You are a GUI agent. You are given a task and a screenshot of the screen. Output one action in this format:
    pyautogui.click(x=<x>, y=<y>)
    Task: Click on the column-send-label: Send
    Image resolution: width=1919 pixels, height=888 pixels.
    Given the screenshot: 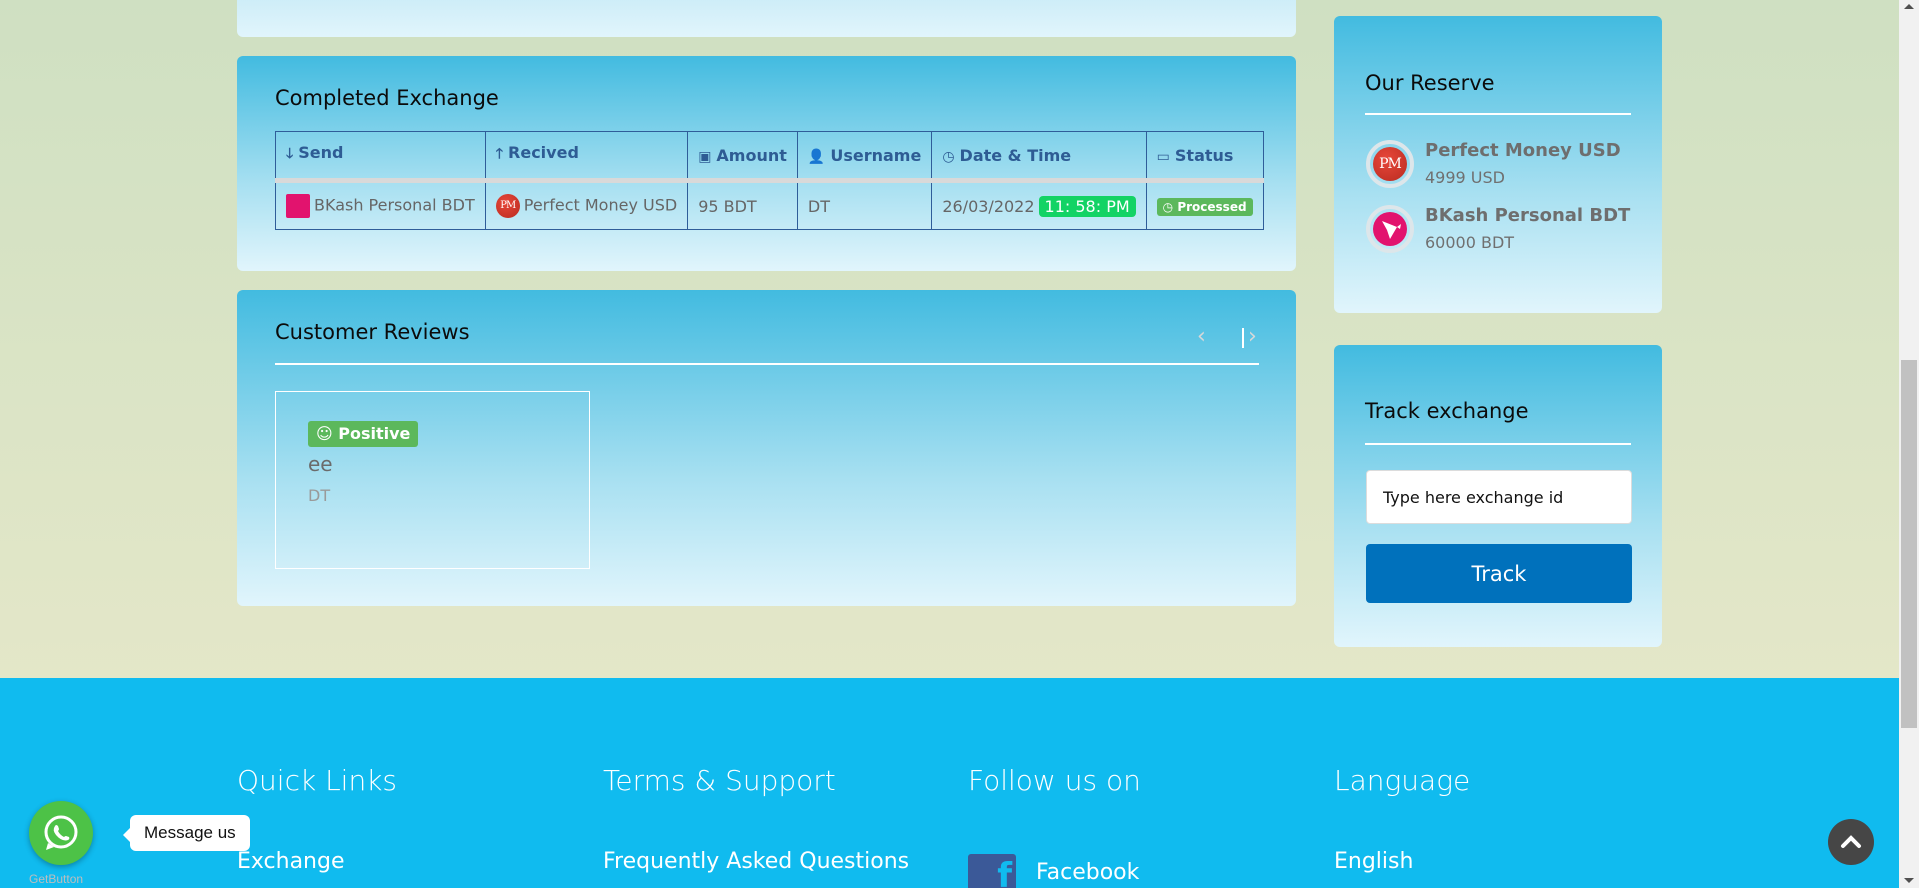 What is the action you would take?
    pyautogui.click(x=321, y=152)
    